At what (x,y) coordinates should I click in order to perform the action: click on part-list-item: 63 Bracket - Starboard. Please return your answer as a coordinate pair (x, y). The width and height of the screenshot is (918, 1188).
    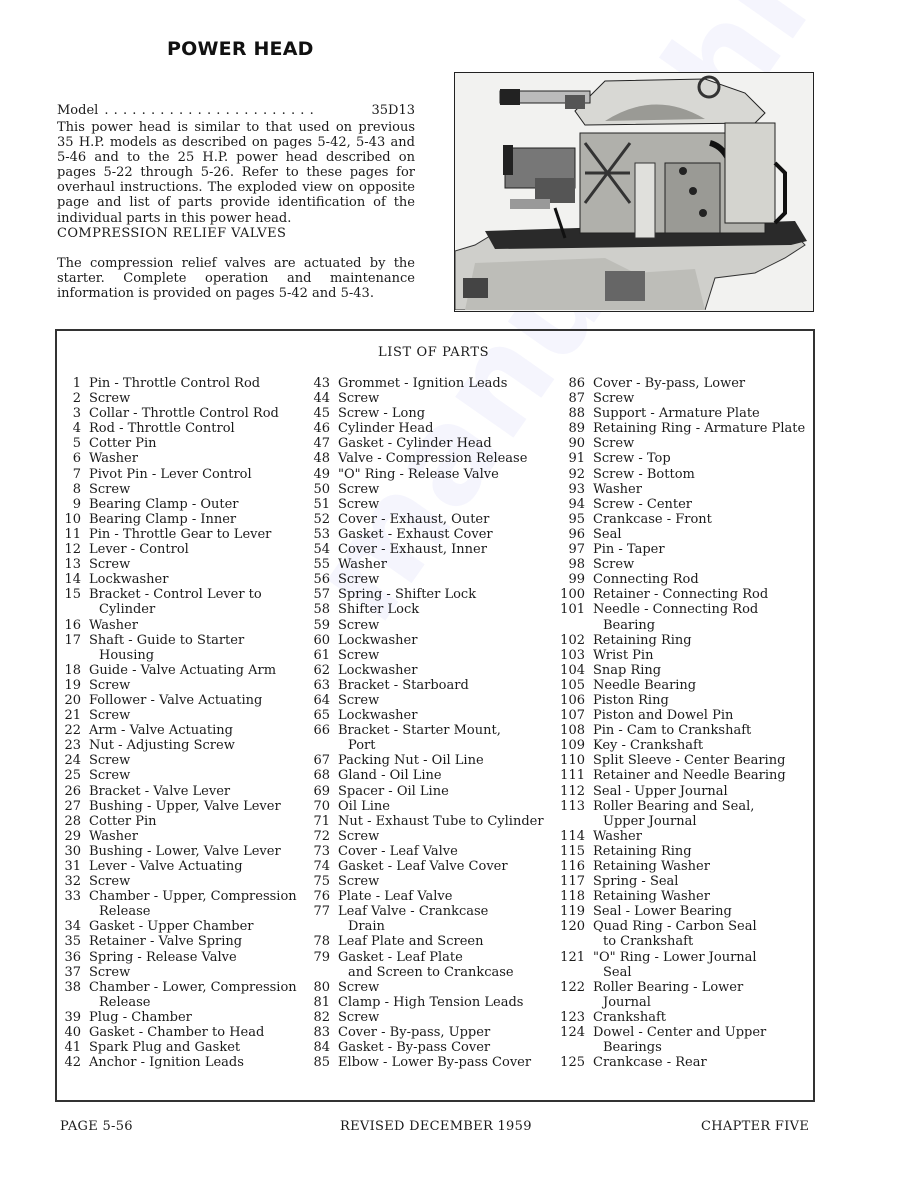
    Looking at the image, I should click on (434, 685).